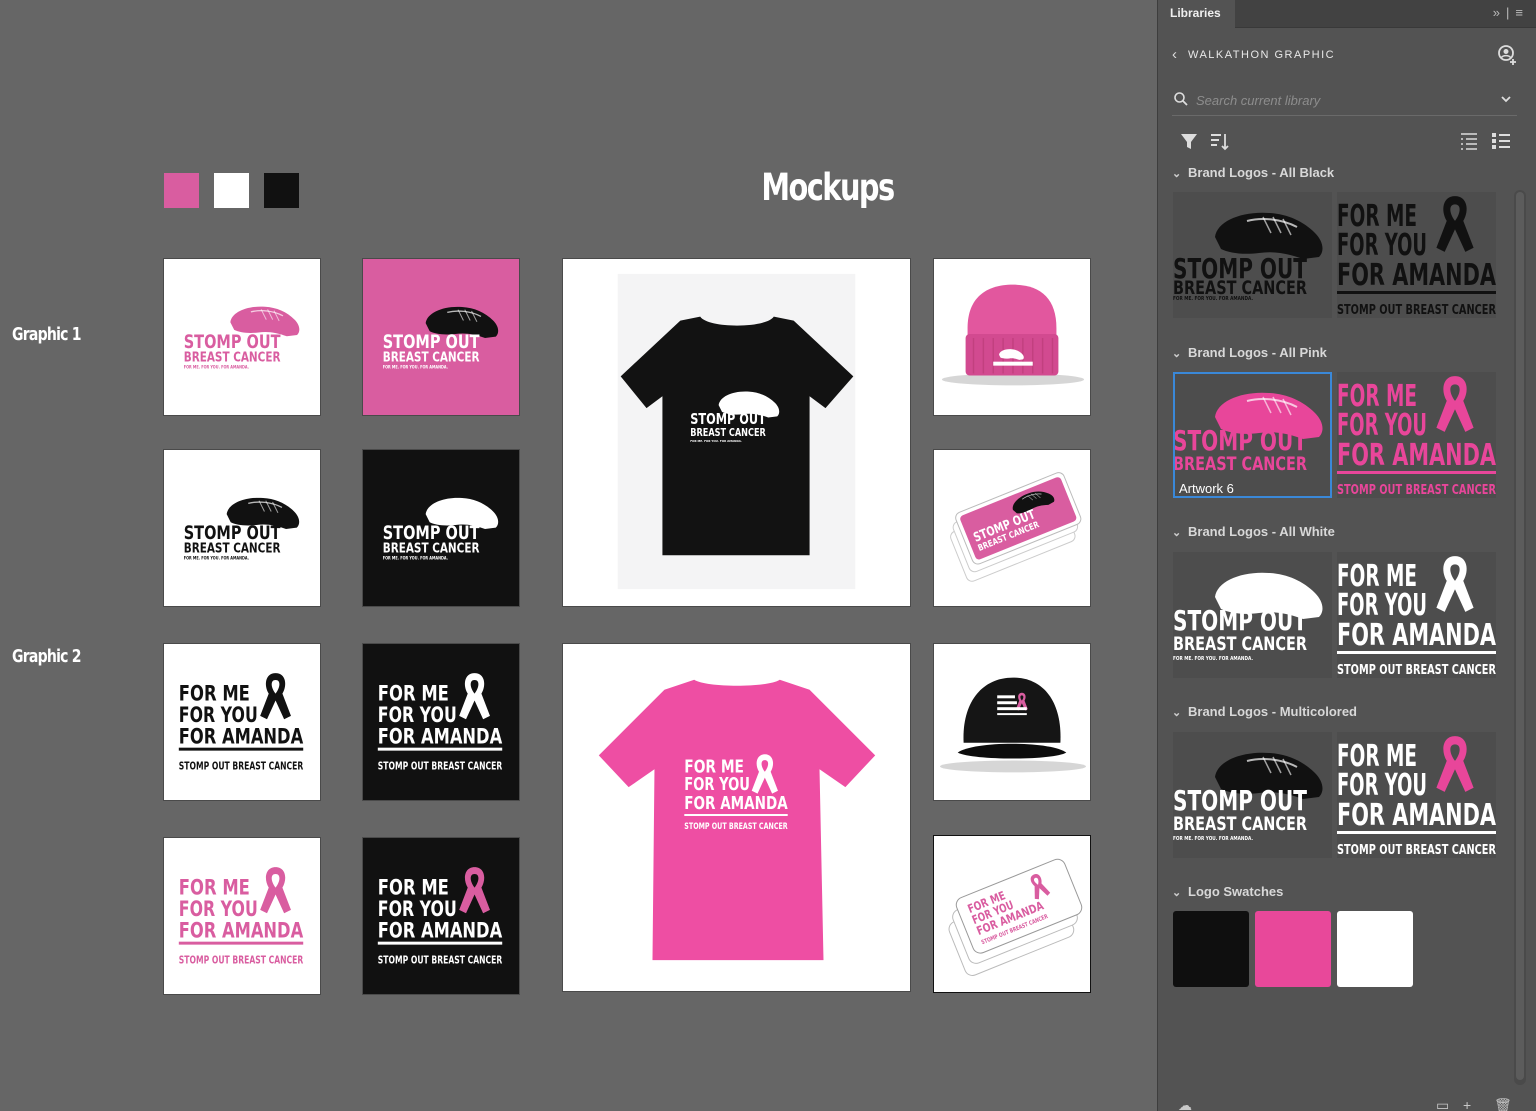 This screenshot has height=1111, width=1536. Describe the element at coordinates (828, 187) in the screenshot. I see `page-title: Mockups` at that location.